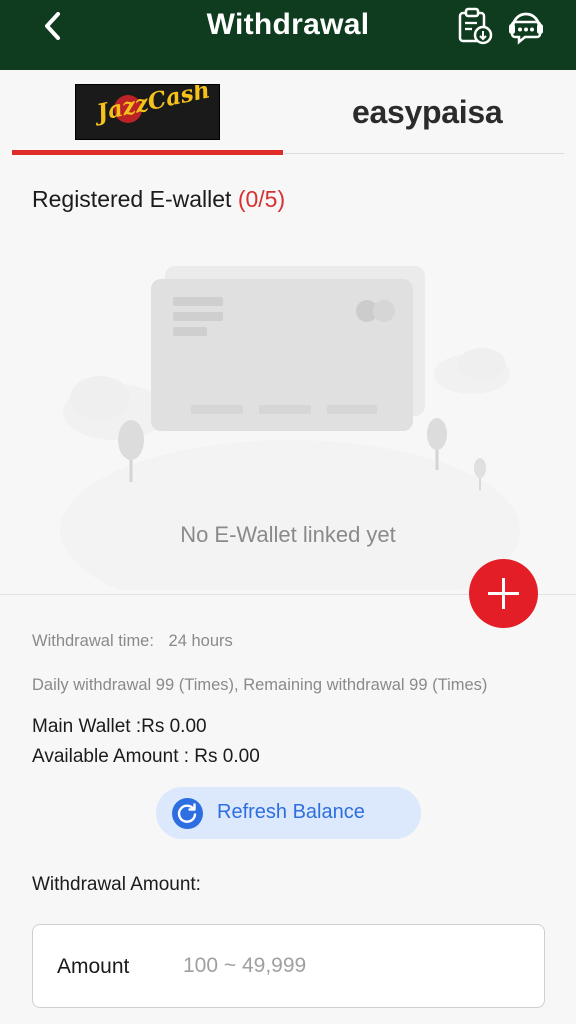 The height and width of the screenshot is (1024, 576). I want to click on amount-field-label: Amount, so click(93, 966).